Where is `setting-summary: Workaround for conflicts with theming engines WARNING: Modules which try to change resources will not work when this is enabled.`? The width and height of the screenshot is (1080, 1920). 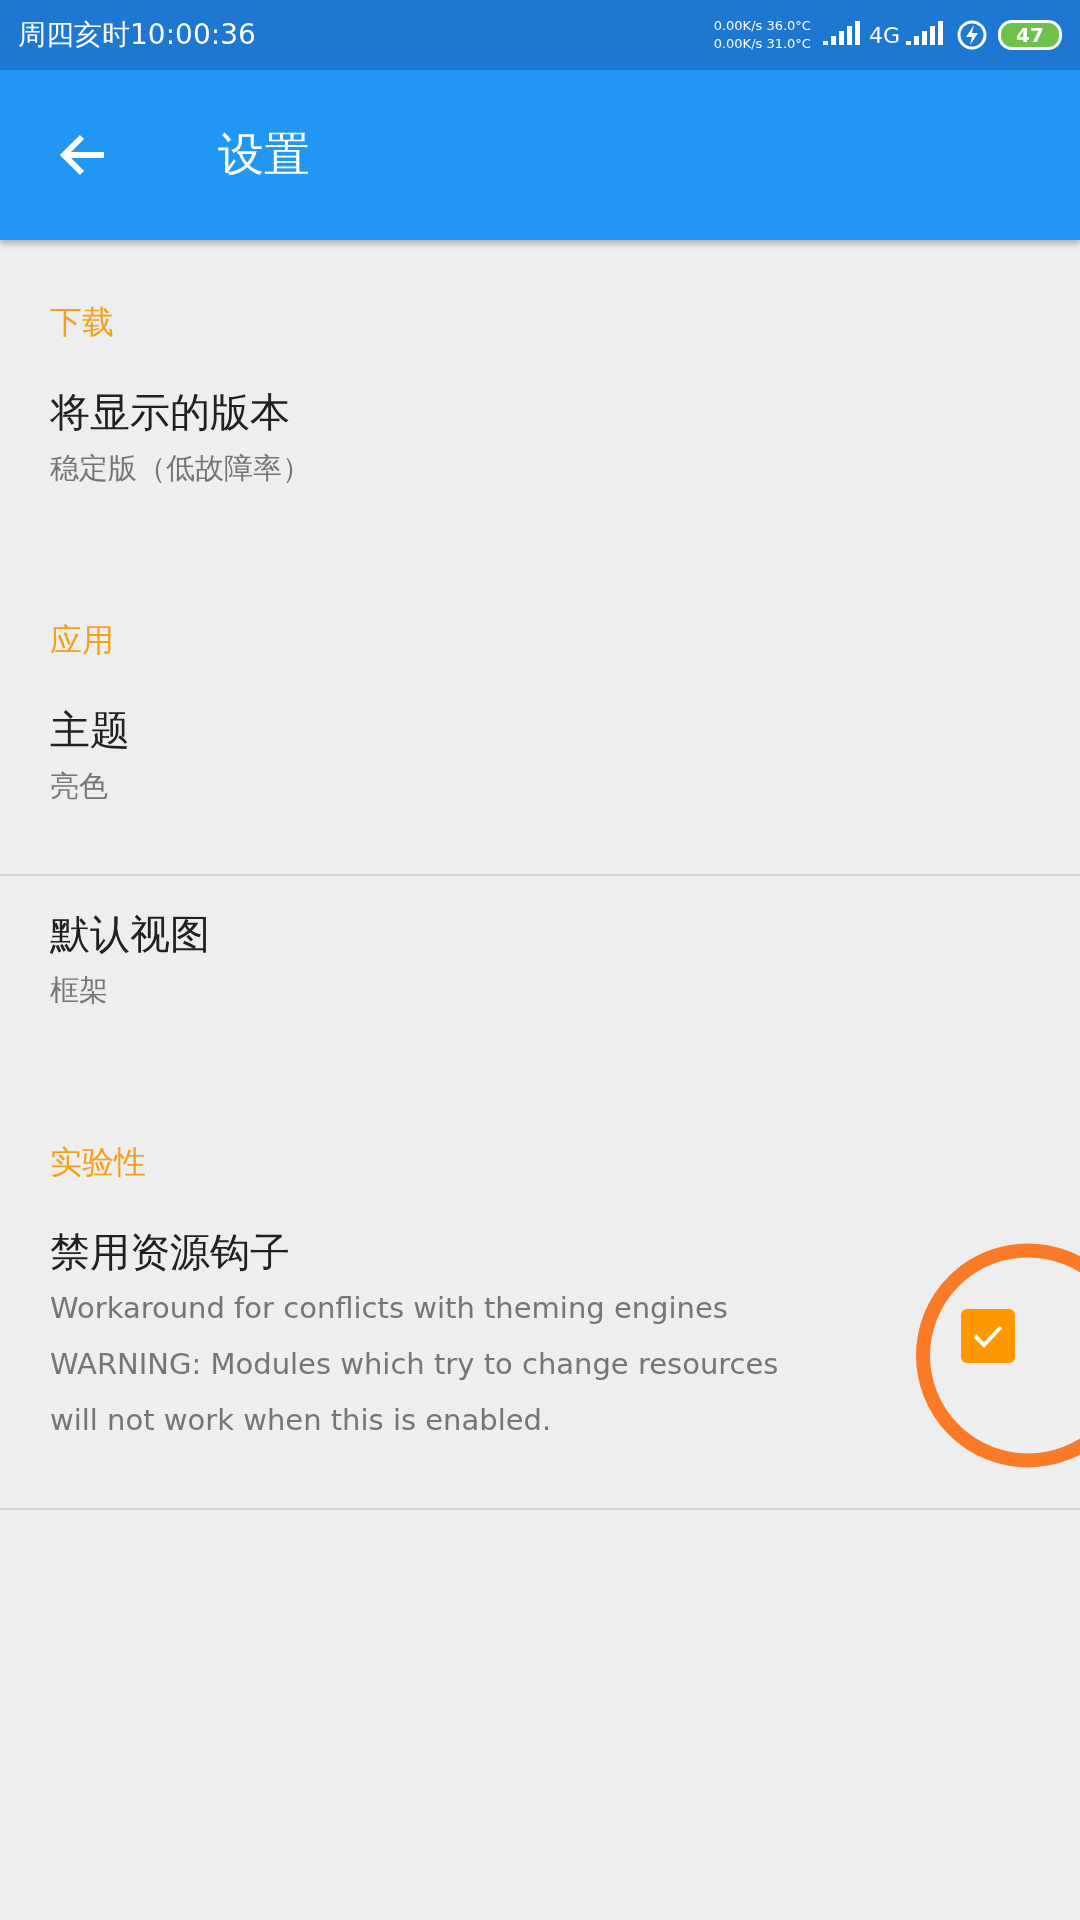 setting-summary: Workaround for conflicts with theming engines WARNING: Modules which try to change resources will not work when this is enabled. is located at coordinates (415, 1364).